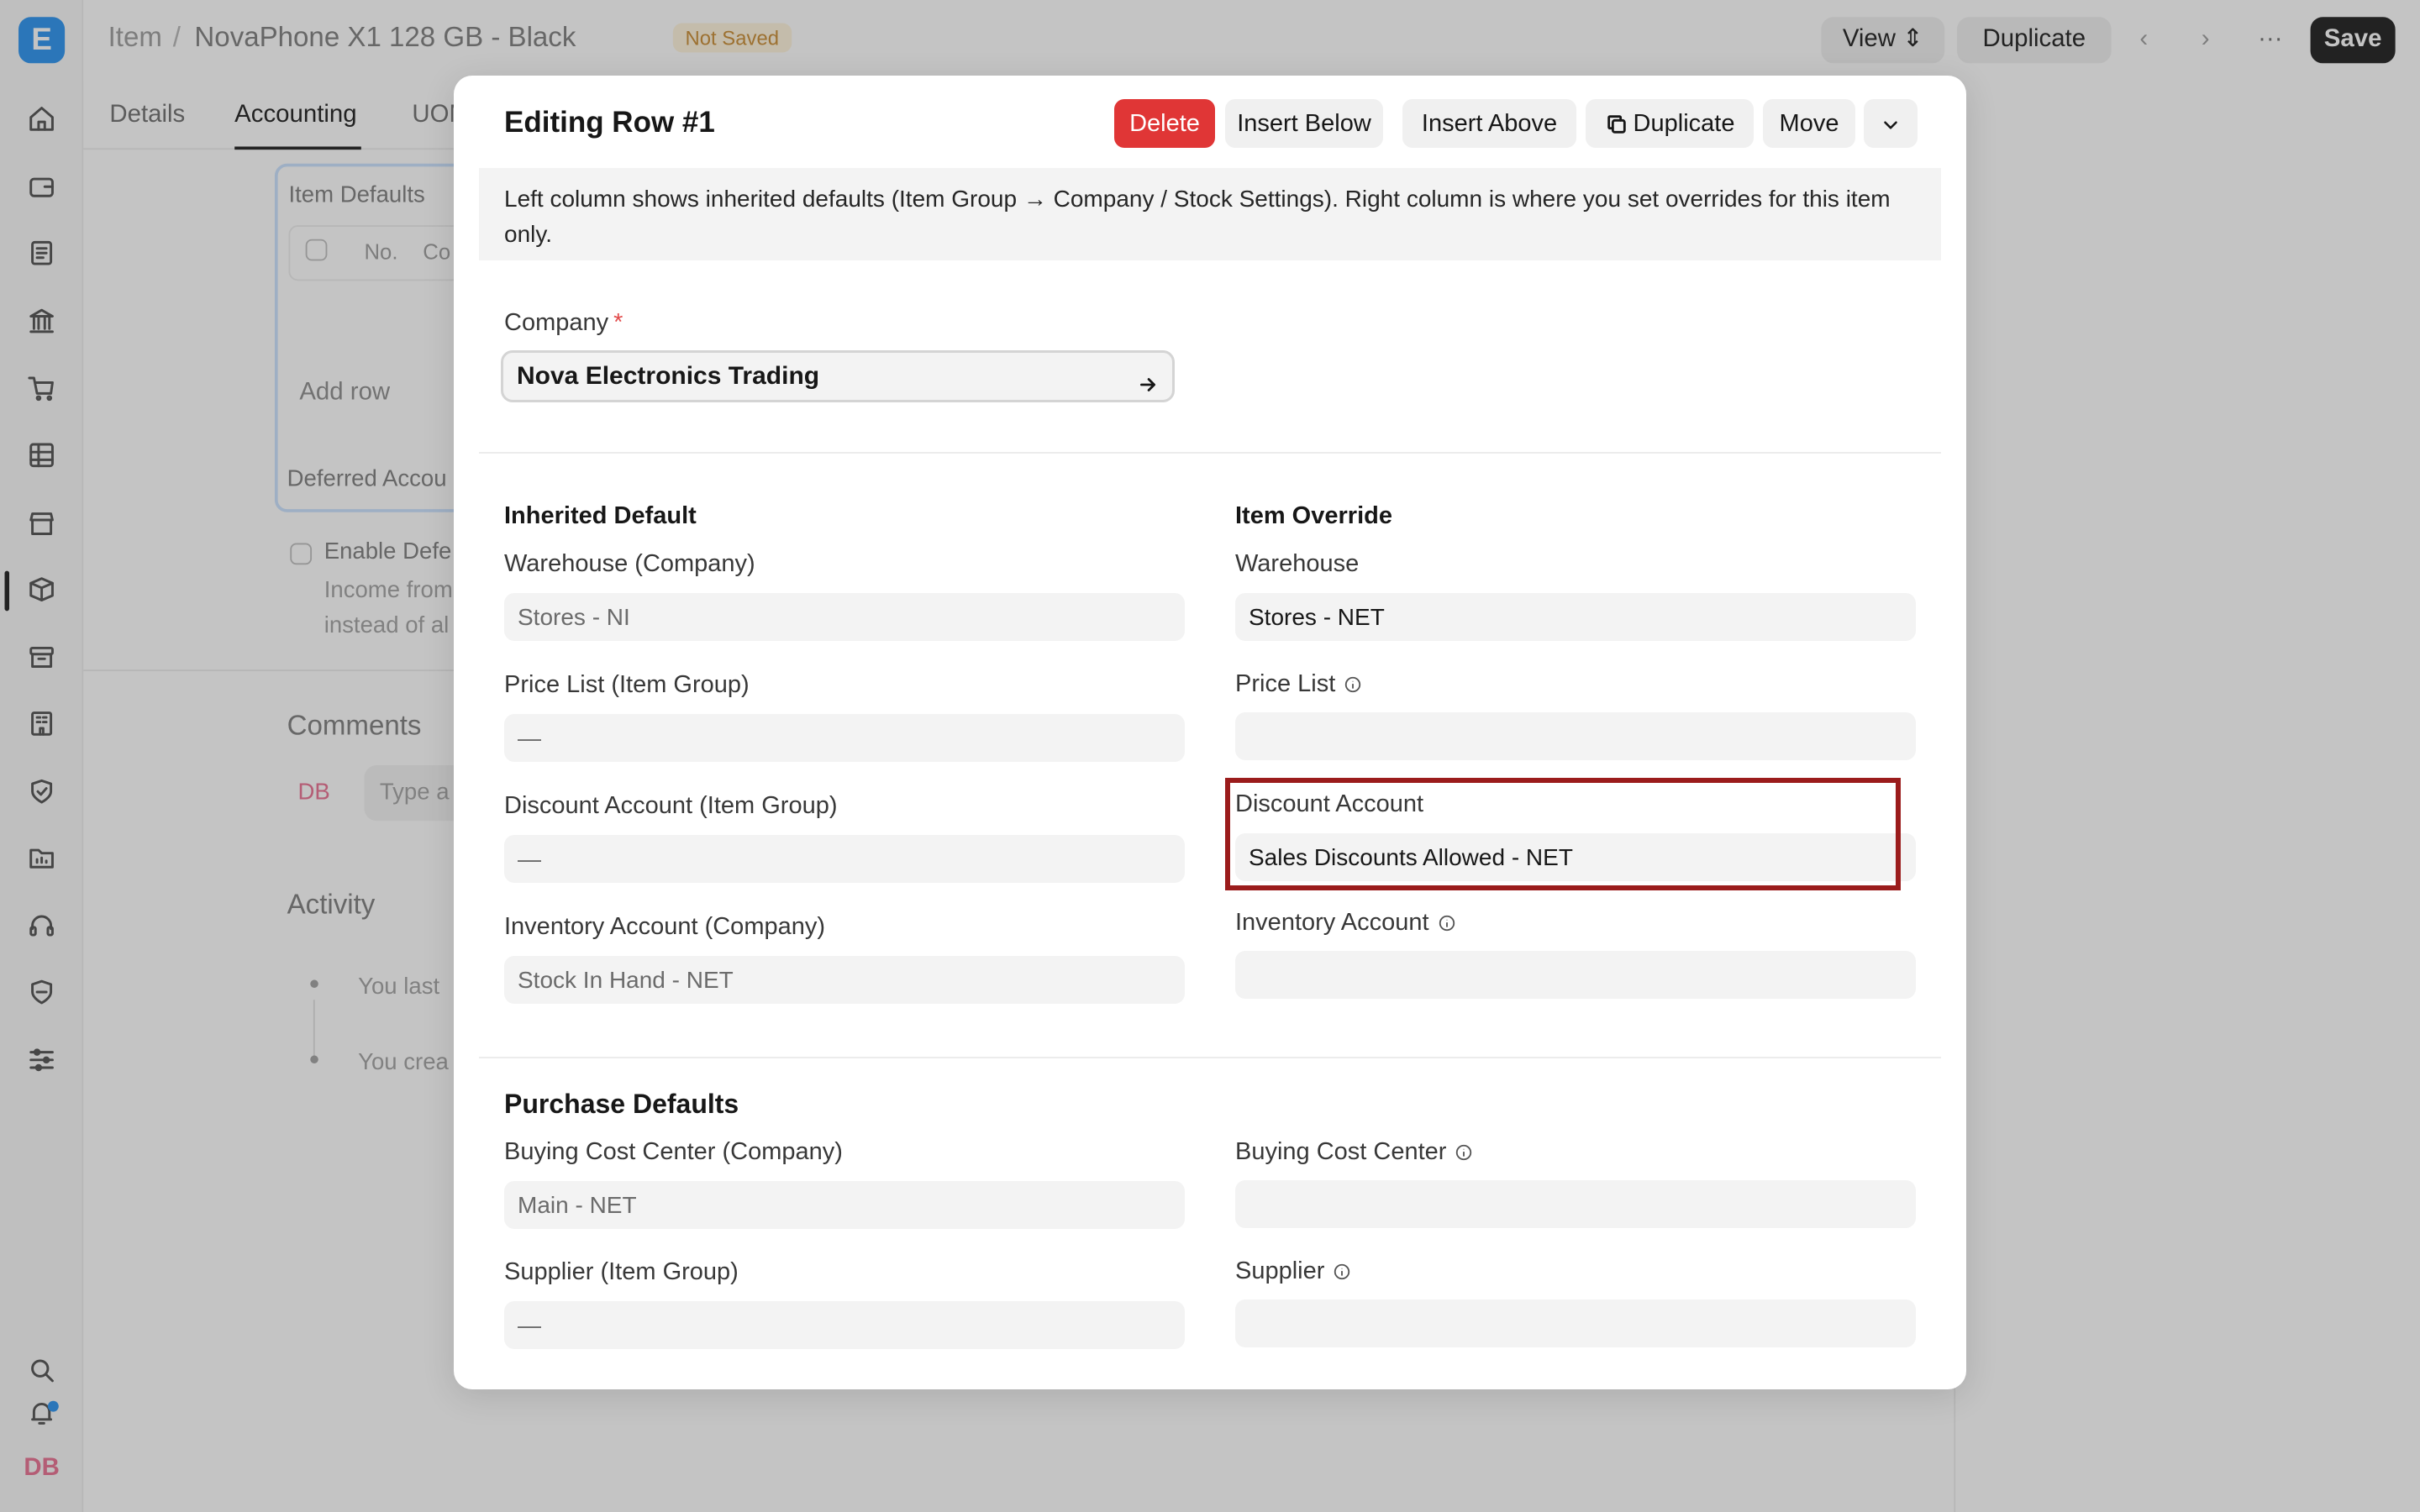 The image size is (2420, 1512). What do you see at coordinates (1164, 123) in the screenshot?
I see `delete-button: Delete` at bounding box center [1164, 123].